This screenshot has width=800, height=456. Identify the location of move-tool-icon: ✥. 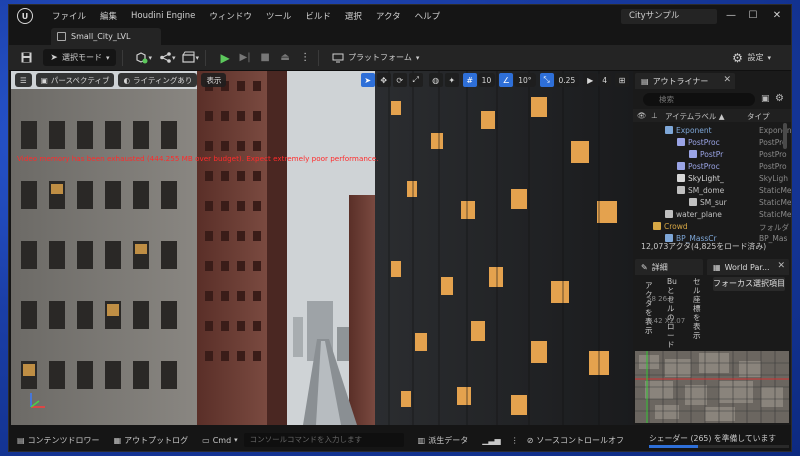
(383, 80).